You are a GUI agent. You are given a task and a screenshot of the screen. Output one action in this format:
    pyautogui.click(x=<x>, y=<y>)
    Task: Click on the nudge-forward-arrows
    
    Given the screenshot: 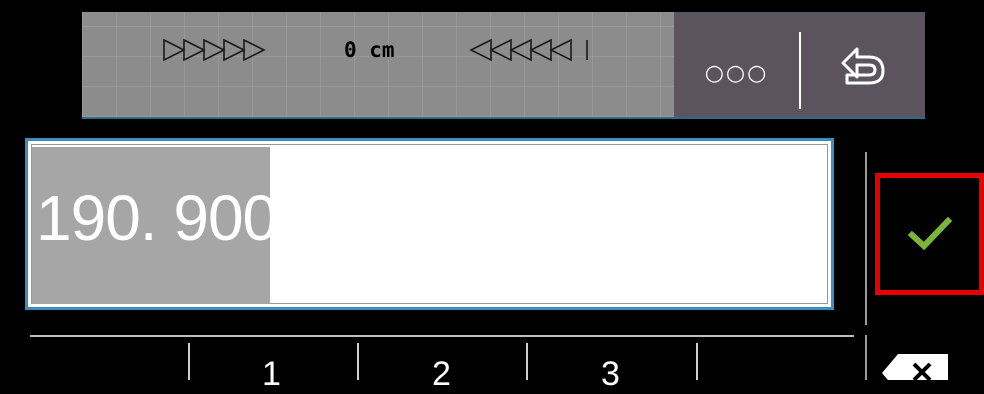 What is the action you would take?
    pyautogui.click(x=222, y=50)
    